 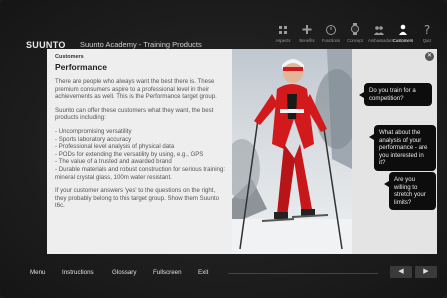 I want to click on app-title: Suunto Academy - Training Products, so click(x=141, y=44).